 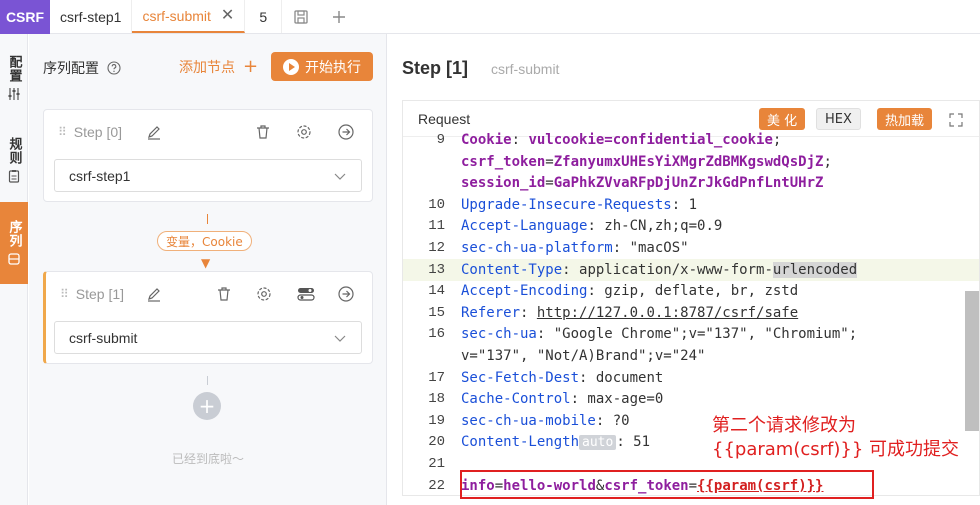 I want to click on code-token: : application/x-www-form-, so click(x=667, y=269).